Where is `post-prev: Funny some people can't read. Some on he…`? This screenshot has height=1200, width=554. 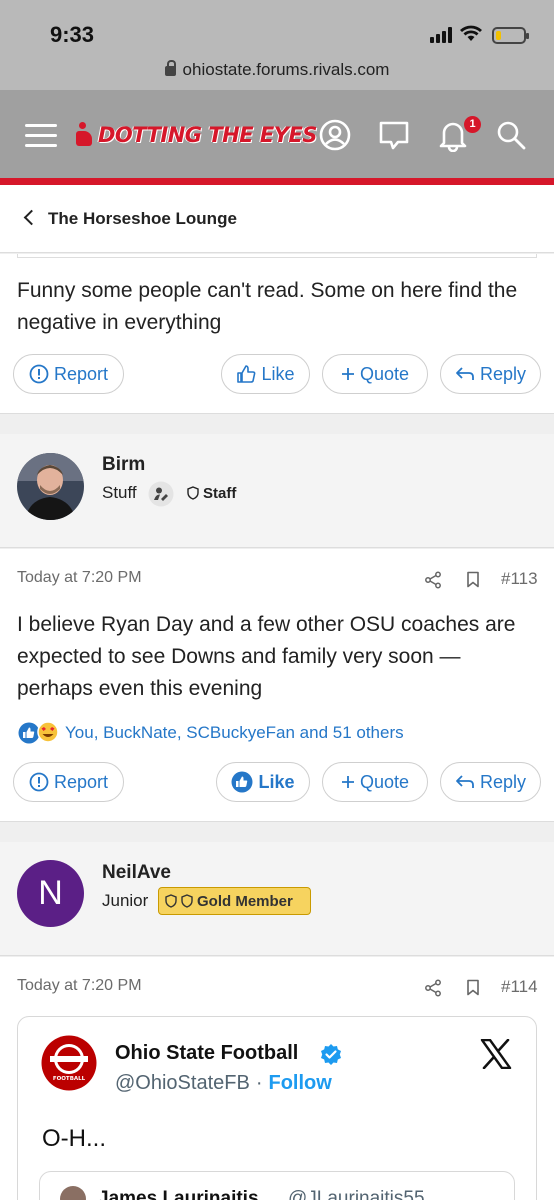
post-prev: Funny some people can't read. Some on he… is located at coordinates (277, 334).